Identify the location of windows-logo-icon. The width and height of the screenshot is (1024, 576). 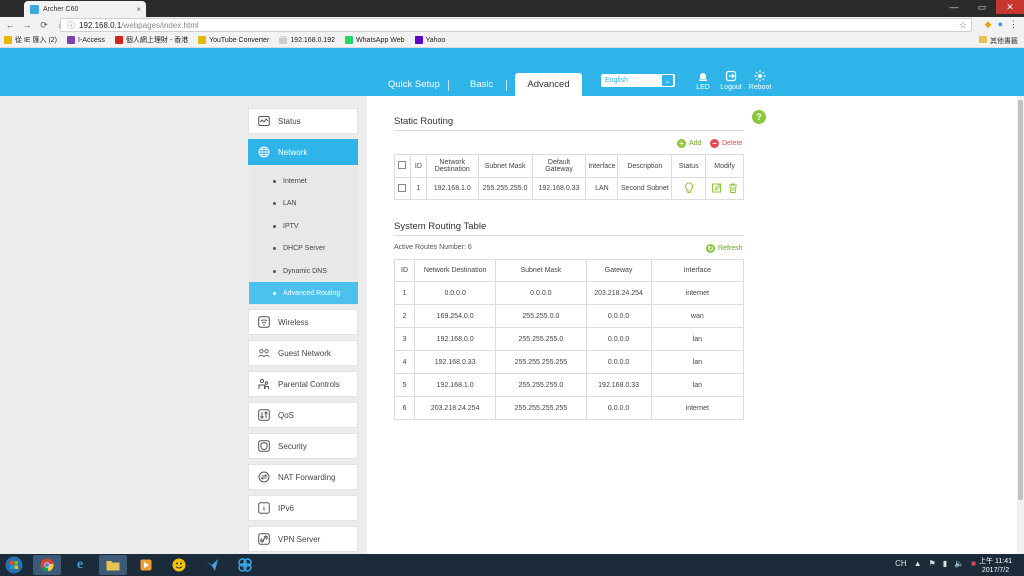
(14, 565).